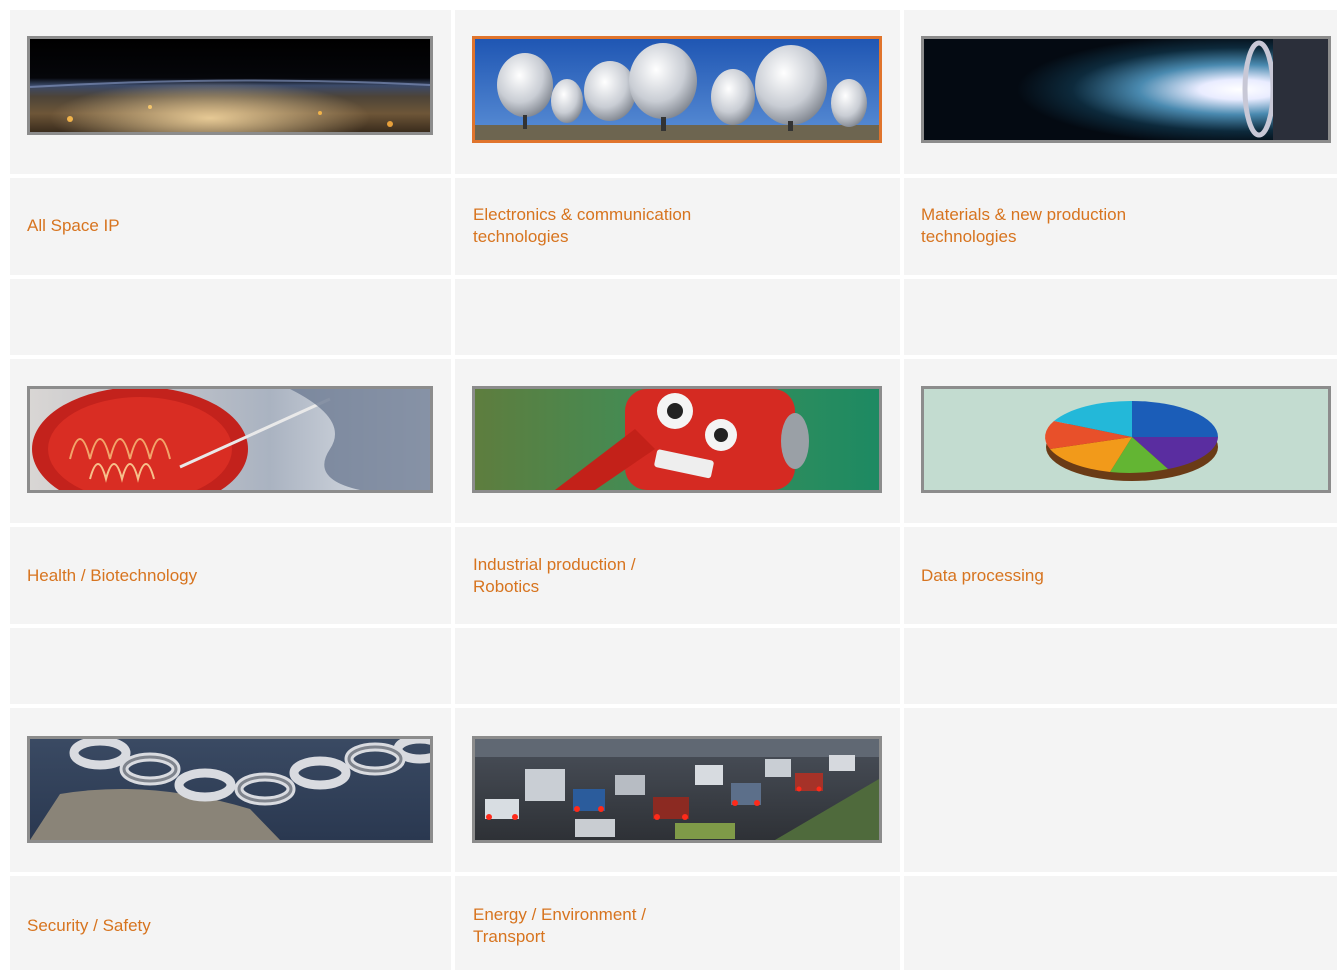 The image size is (1337, 970). What do you see at coordinates (1126, 439) in the screenshot?
I see `pie-chart-image` at bounding box center [1126, 439].